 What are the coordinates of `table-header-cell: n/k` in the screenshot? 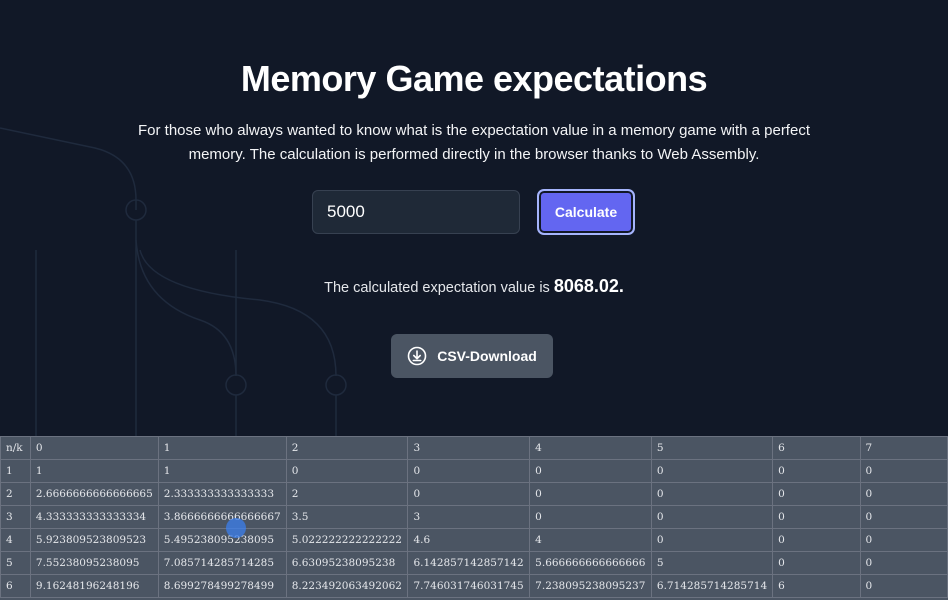 It's located at (15, 448).